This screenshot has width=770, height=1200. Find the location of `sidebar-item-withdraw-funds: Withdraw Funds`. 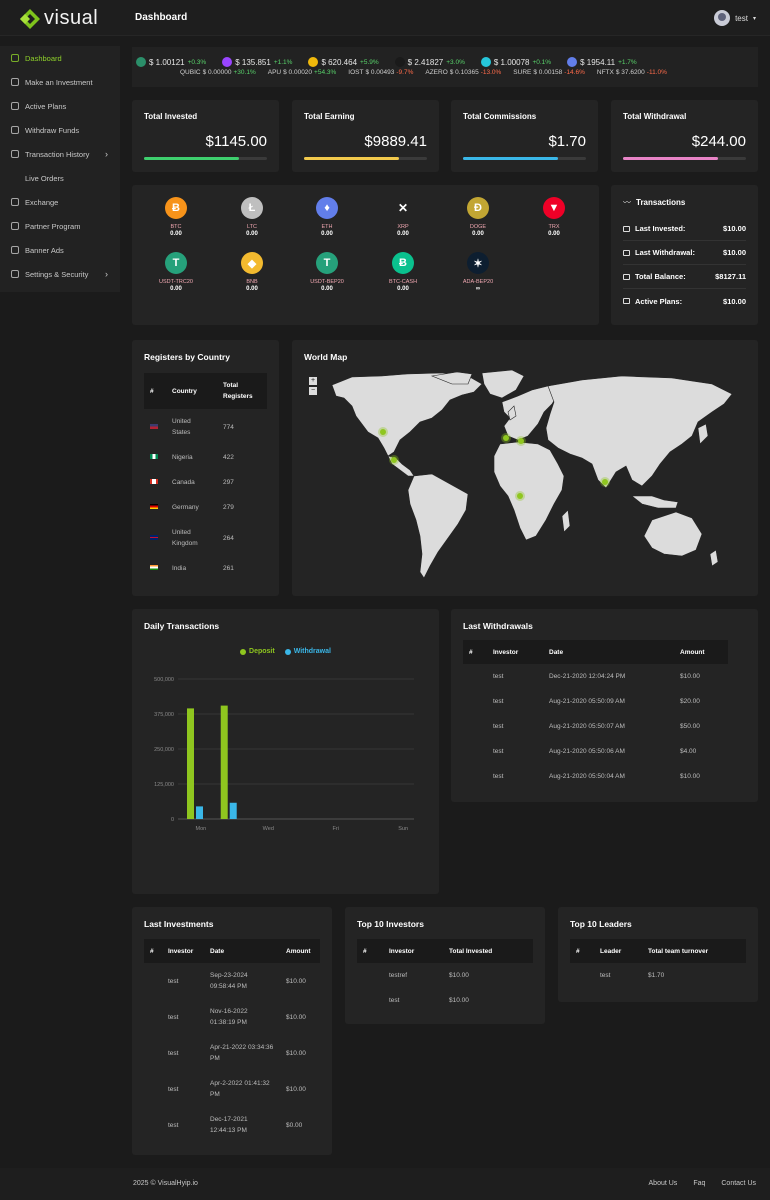

sidebar-item-withdraw-funds: Withdraw Funds is located at coordinates (60, 130).